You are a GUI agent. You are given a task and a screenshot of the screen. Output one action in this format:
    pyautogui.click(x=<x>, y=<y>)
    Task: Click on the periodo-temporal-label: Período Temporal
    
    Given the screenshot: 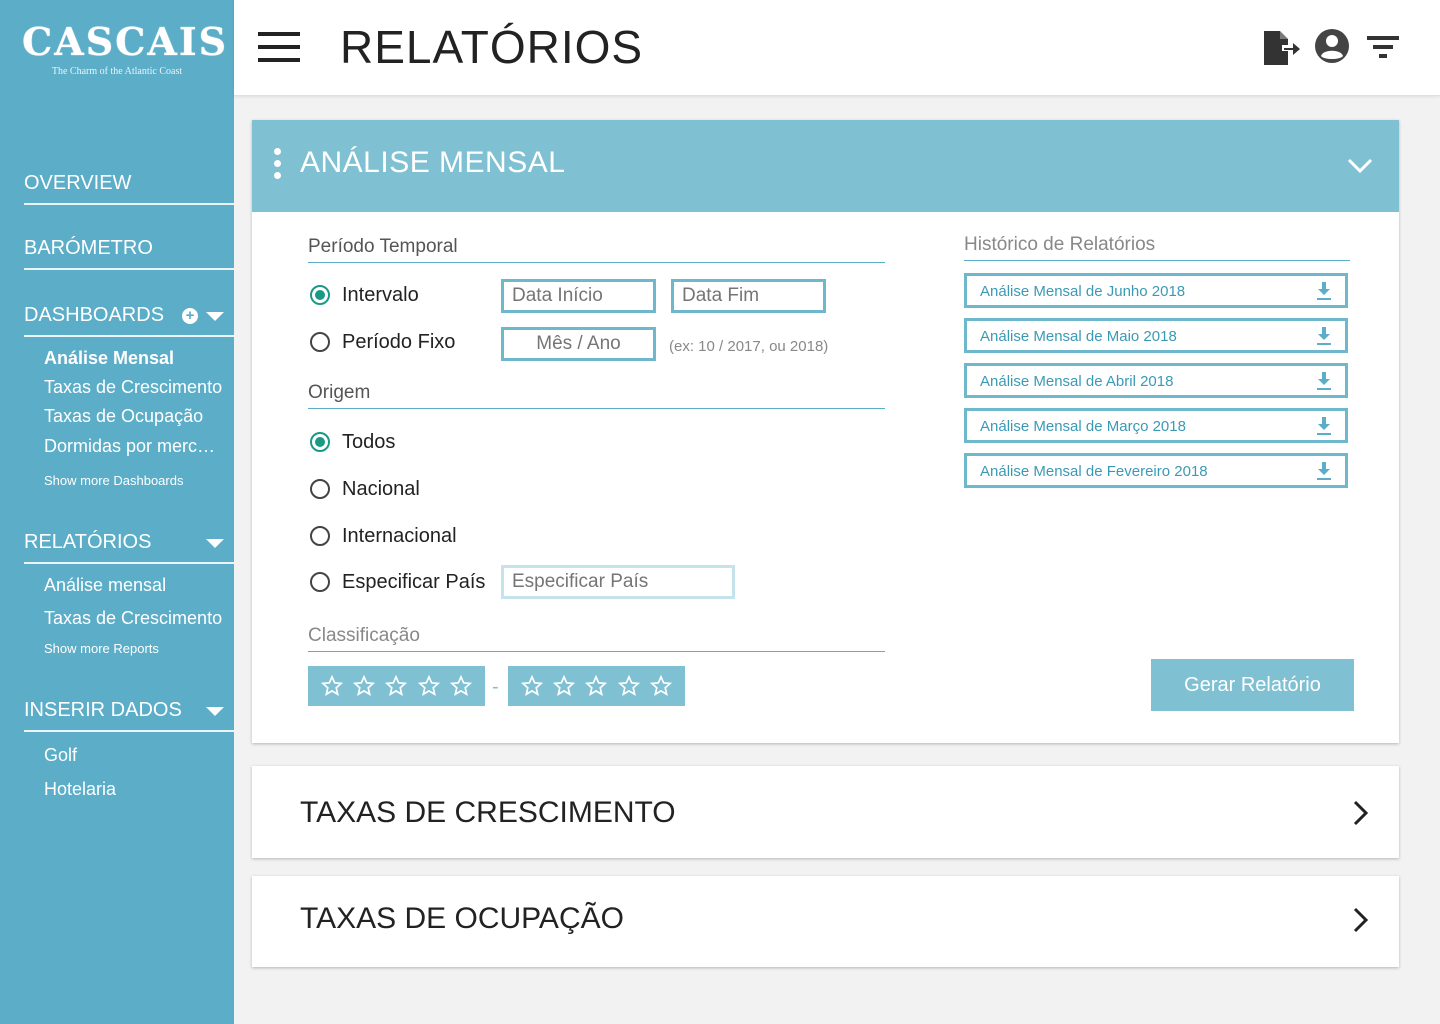 What is the action you would take?
    pyautogui.click(x=596, y=249)
    